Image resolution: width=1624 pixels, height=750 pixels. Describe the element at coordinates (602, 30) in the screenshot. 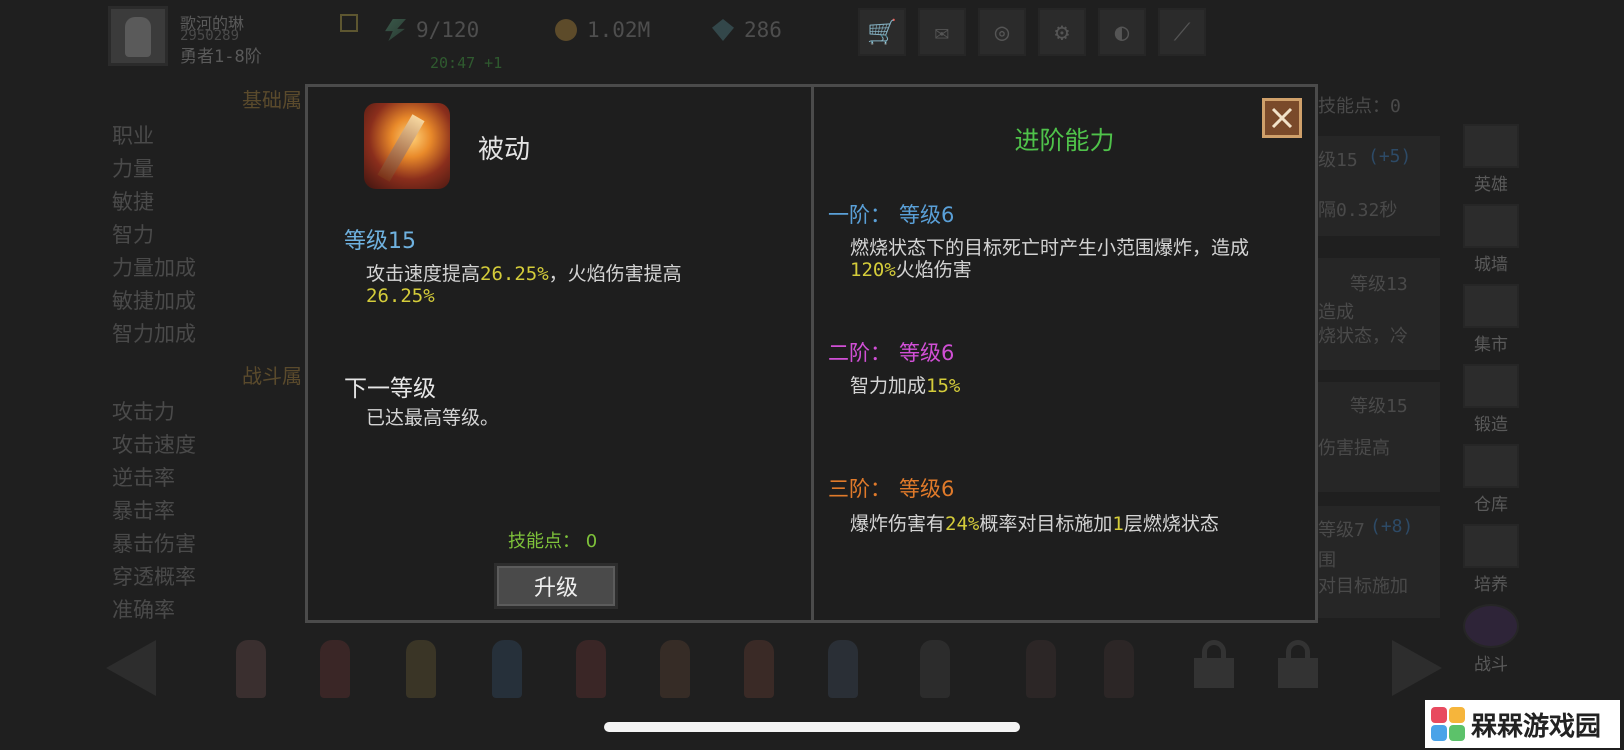

I see `gold-stat: 1.02M` at that location.